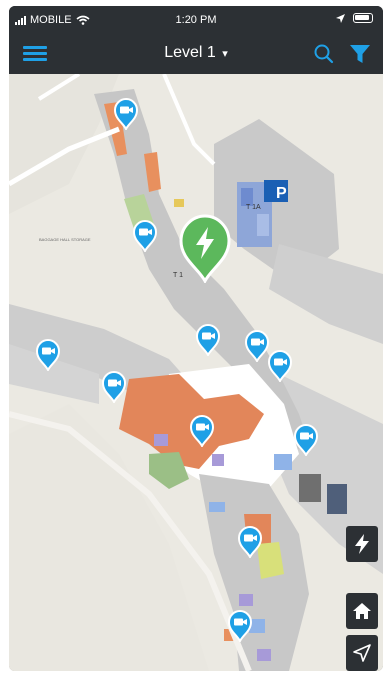 This screenshot has height=678, width=390. I want to click on search-icon, so click(324, 54).